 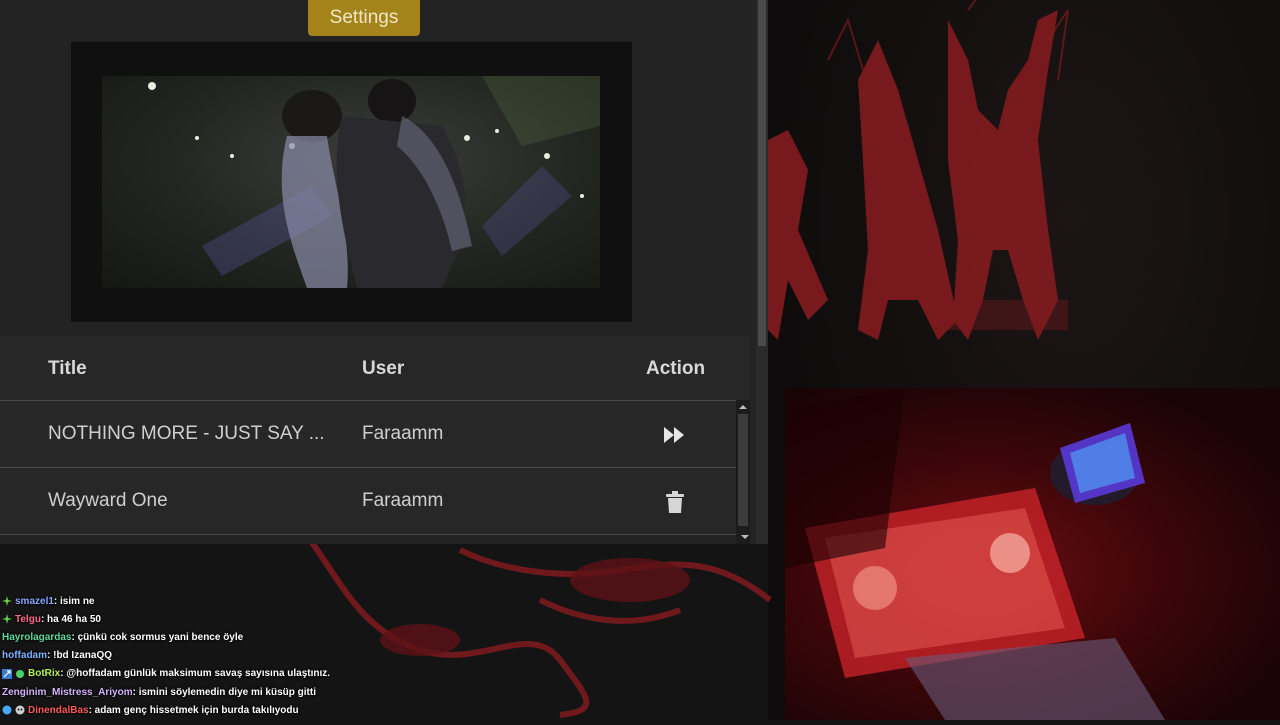 I want to click on bot-badge-icon, so click(x=7, y=673).